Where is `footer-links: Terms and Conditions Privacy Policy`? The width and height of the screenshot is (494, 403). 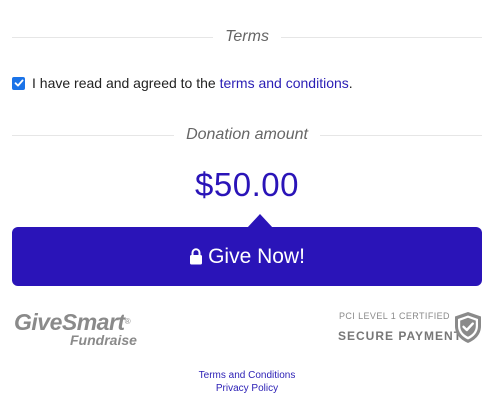 footer-links: Terms and Conditions Privacy Policy is located at coordinates (247, 382).